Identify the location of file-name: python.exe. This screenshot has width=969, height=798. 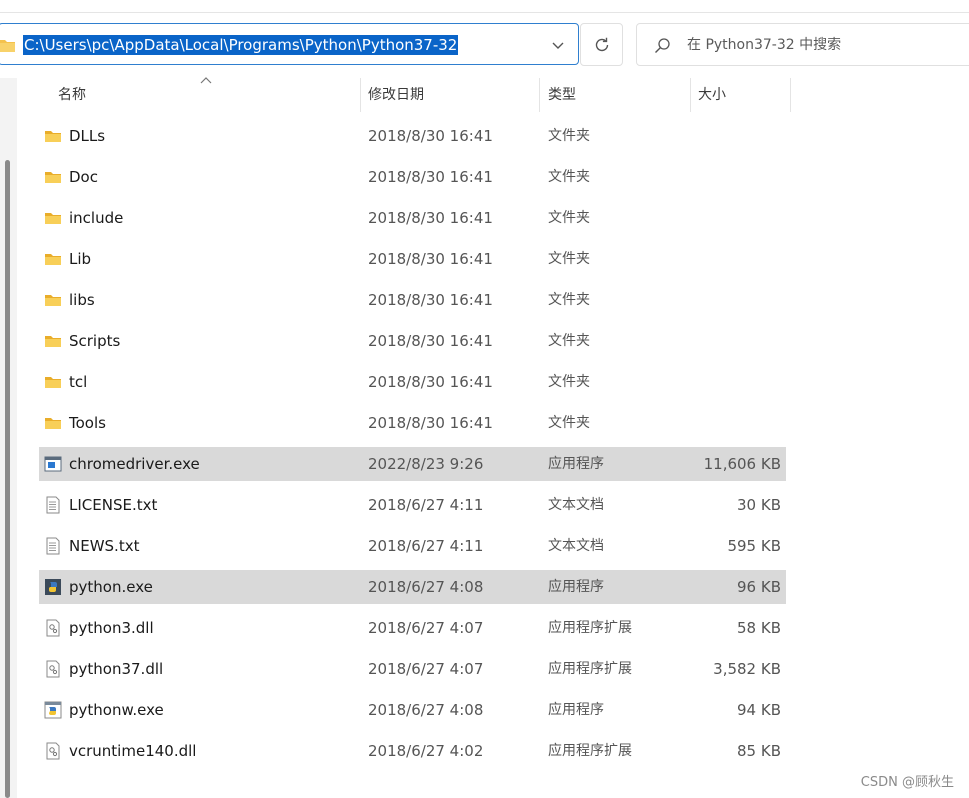
(111, 587).